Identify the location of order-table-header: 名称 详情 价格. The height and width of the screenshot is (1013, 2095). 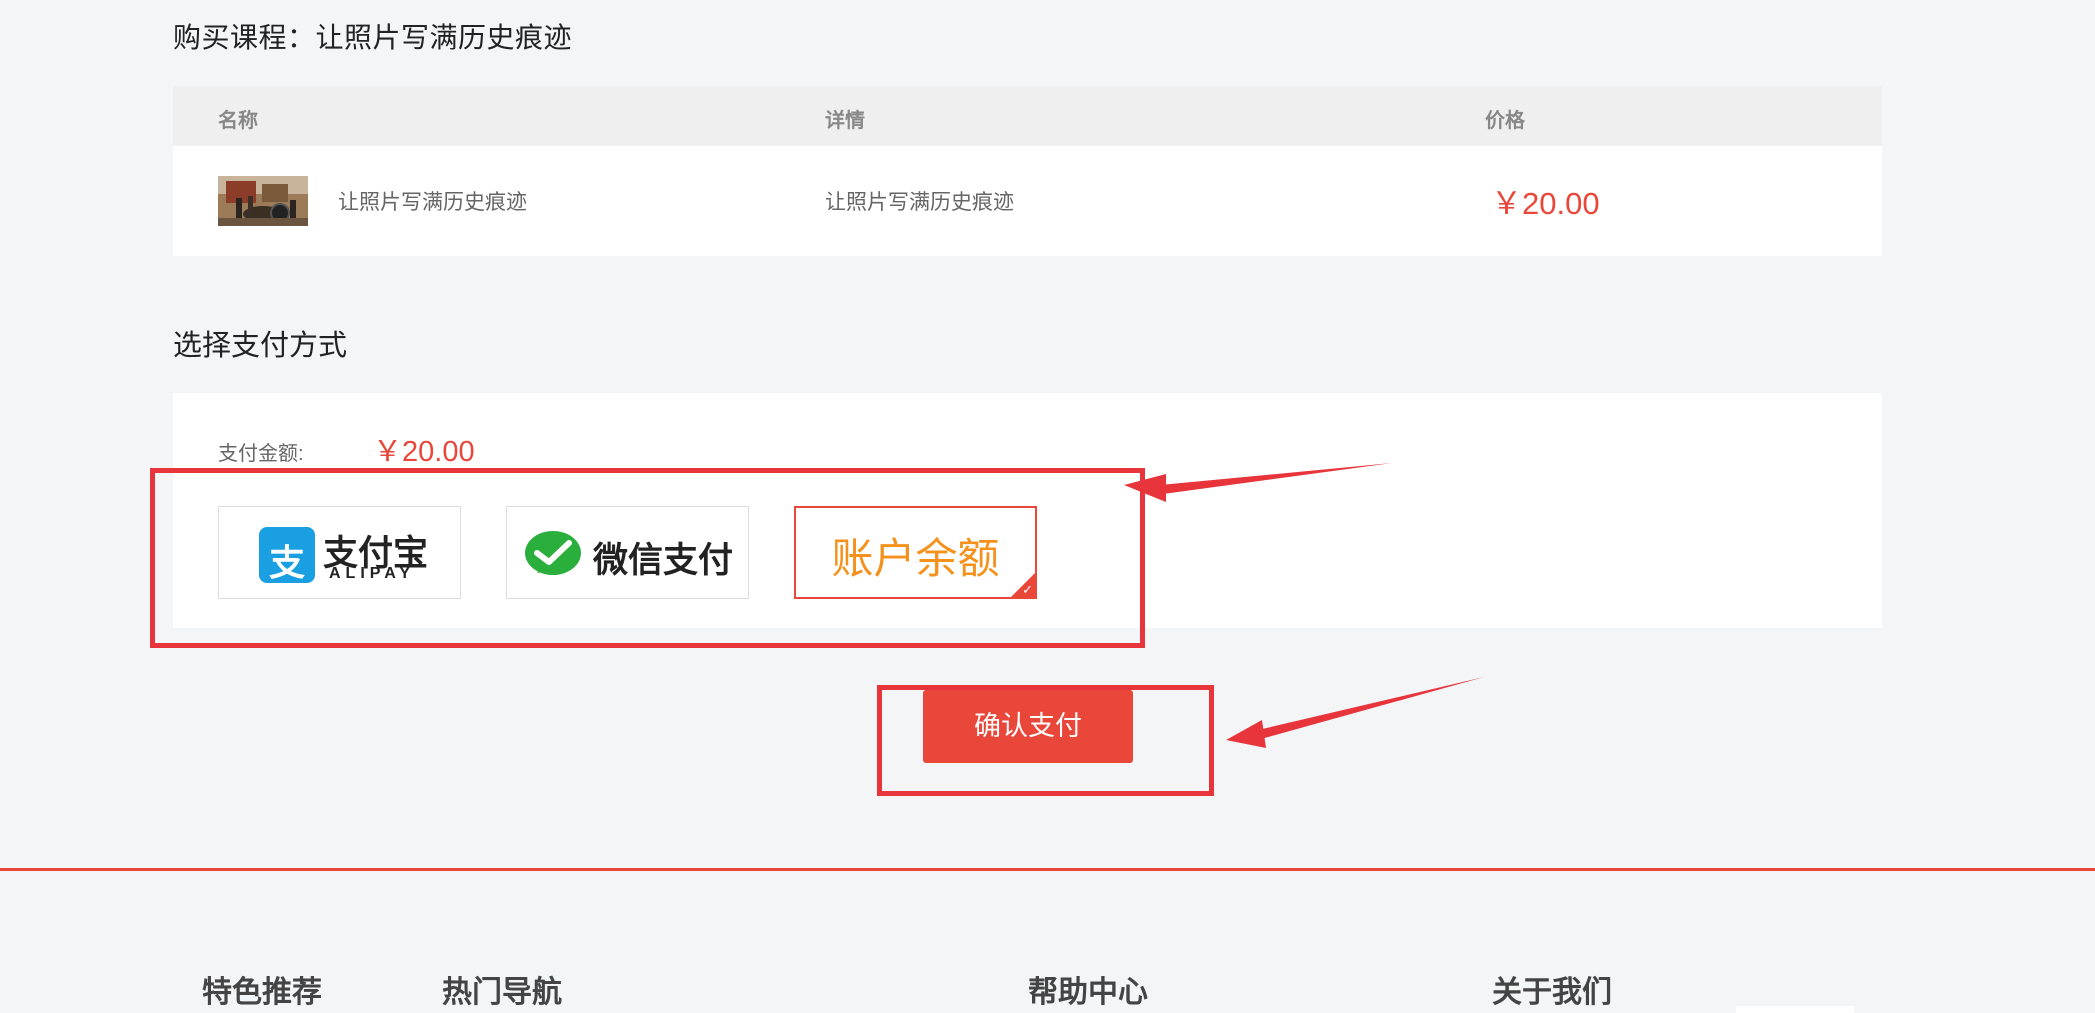
(1027, 116).